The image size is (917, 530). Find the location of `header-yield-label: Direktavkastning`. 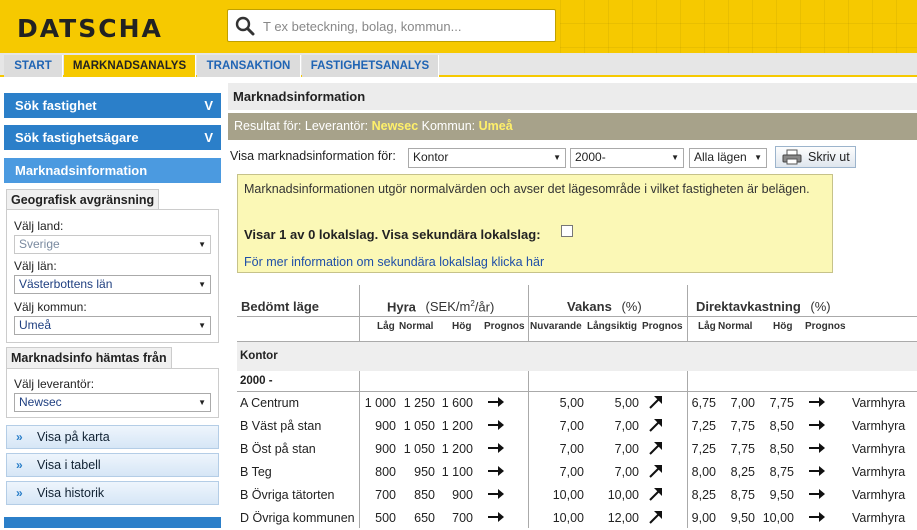

header-yield-label: Direktavkastning is located at coordinates (748, 306).